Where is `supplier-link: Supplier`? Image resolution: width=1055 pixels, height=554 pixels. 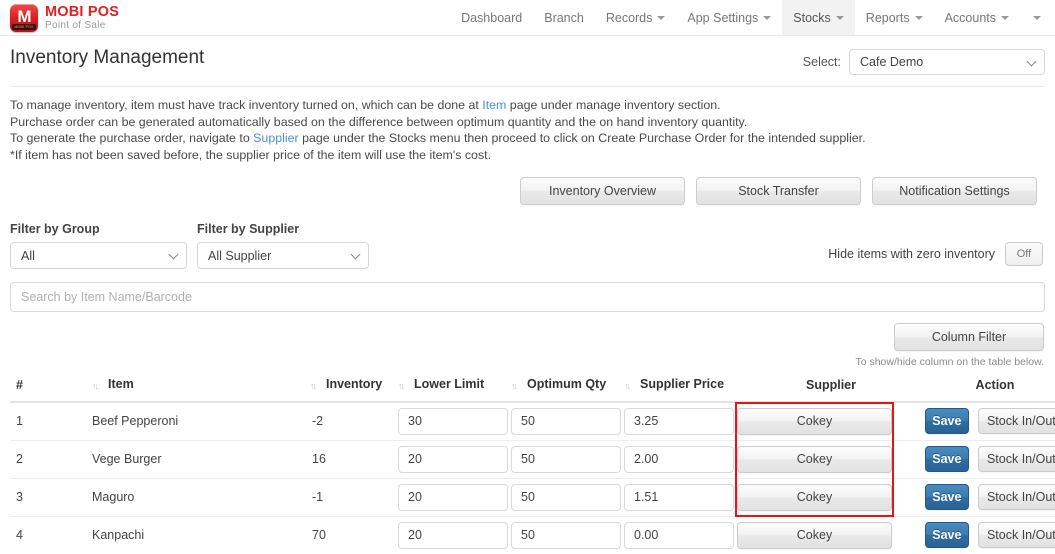
supplier-link: Supplier is located at coordinates (275, 138).